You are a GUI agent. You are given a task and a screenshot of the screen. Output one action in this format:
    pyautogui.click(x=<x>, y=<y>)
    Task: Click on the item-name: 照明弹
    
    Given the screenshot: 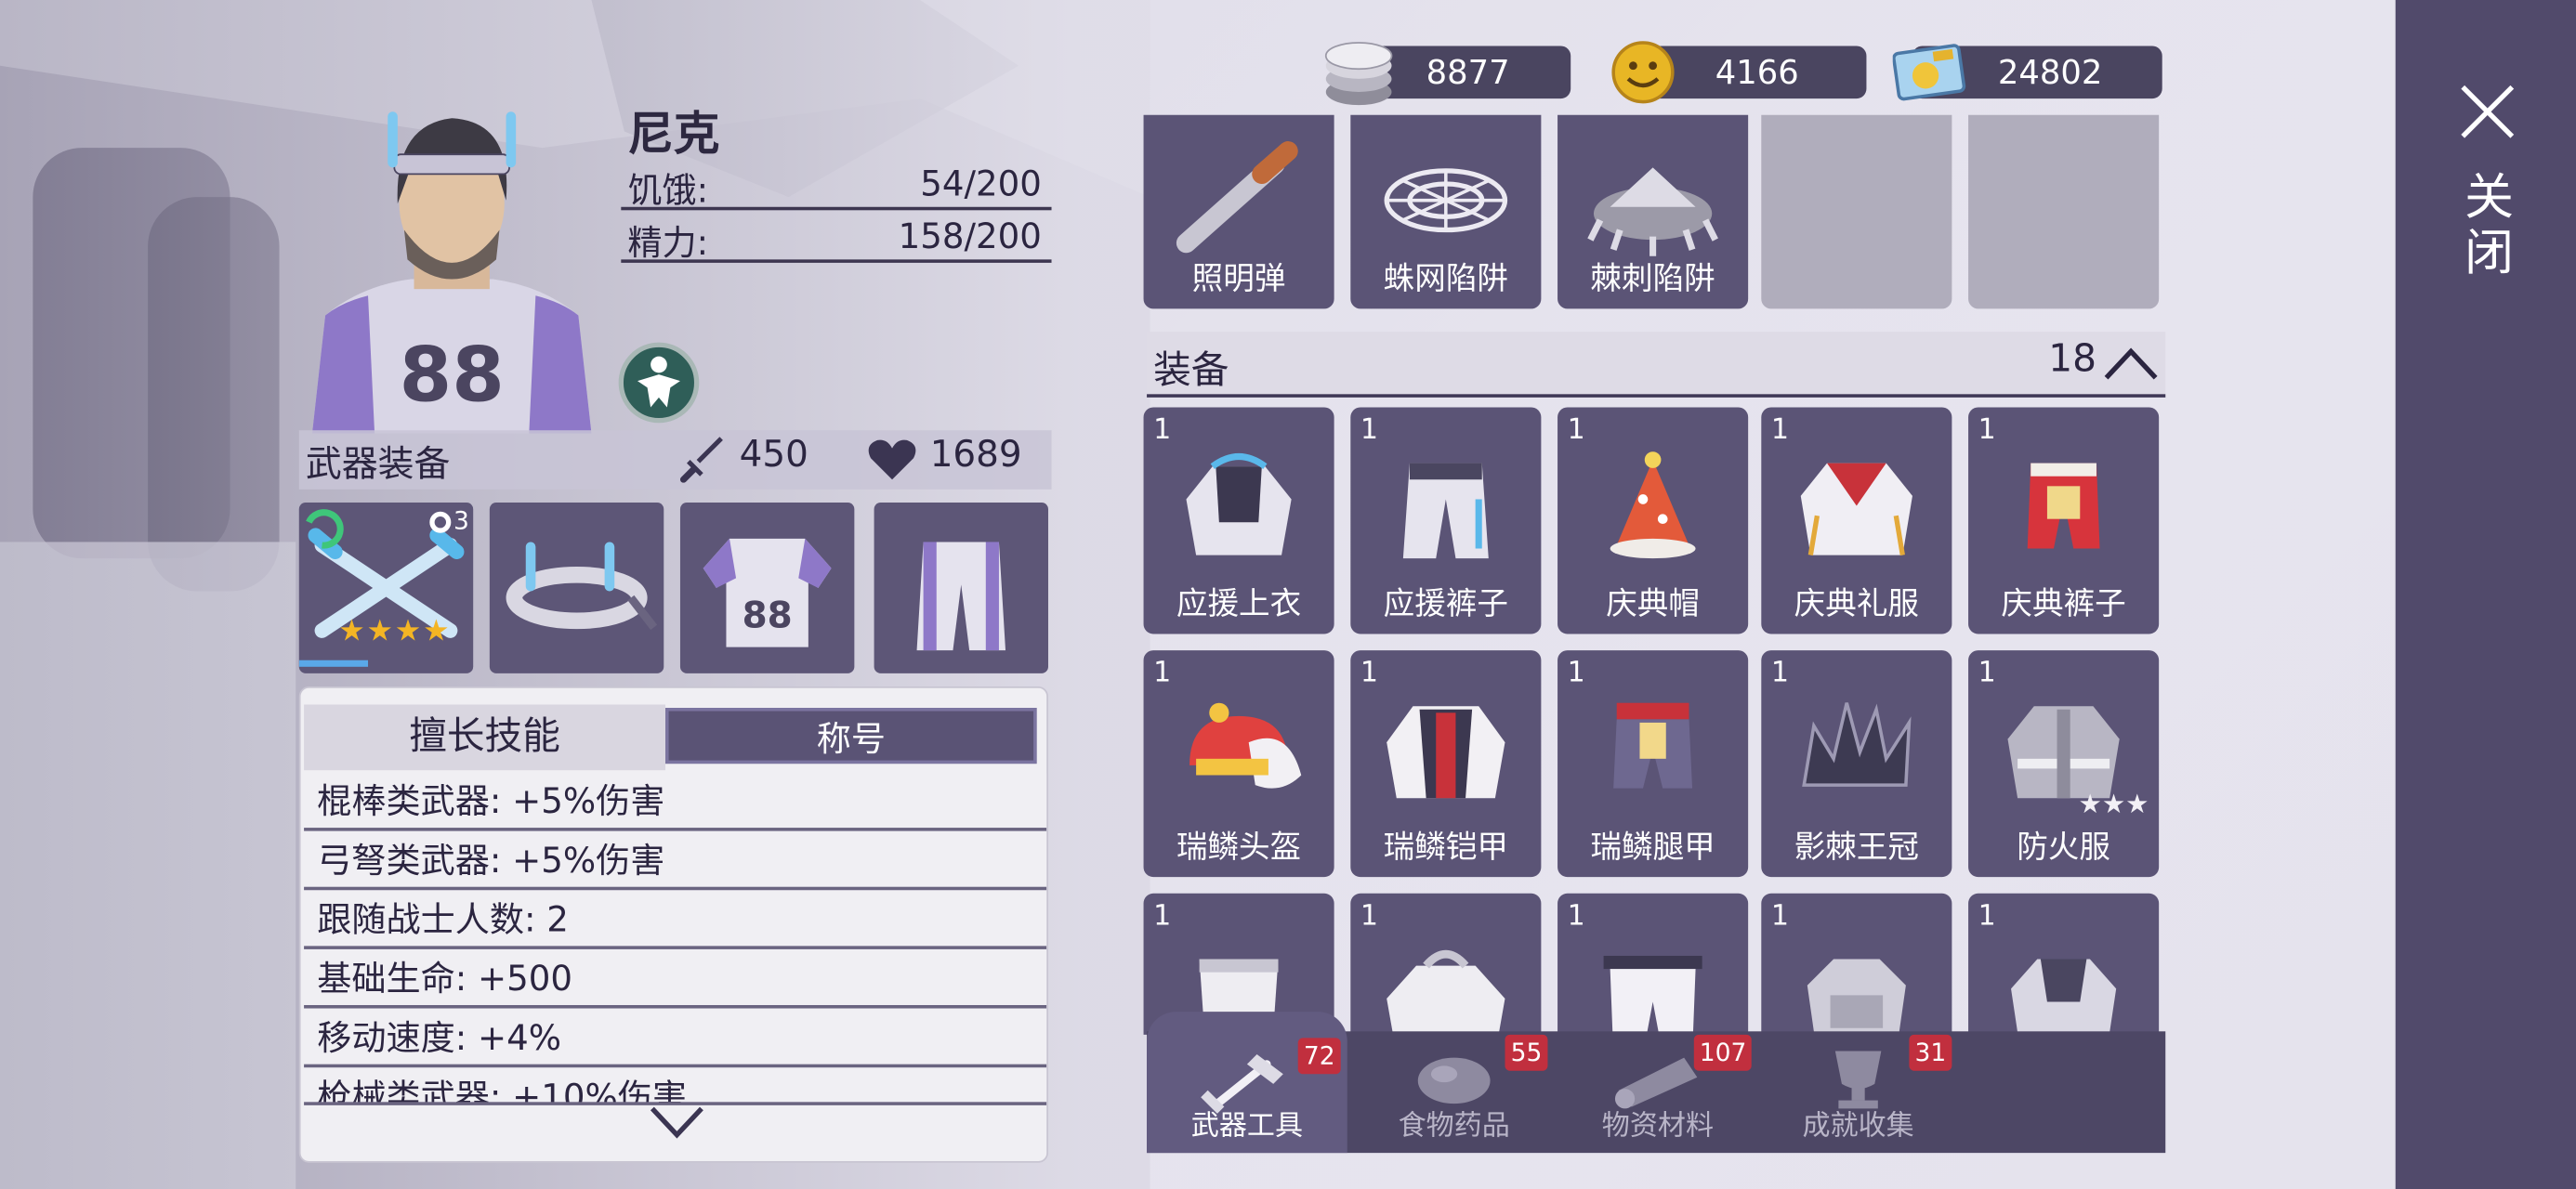 What is the action you would take?
    pyautogui.click(x=1238, y=280)
    